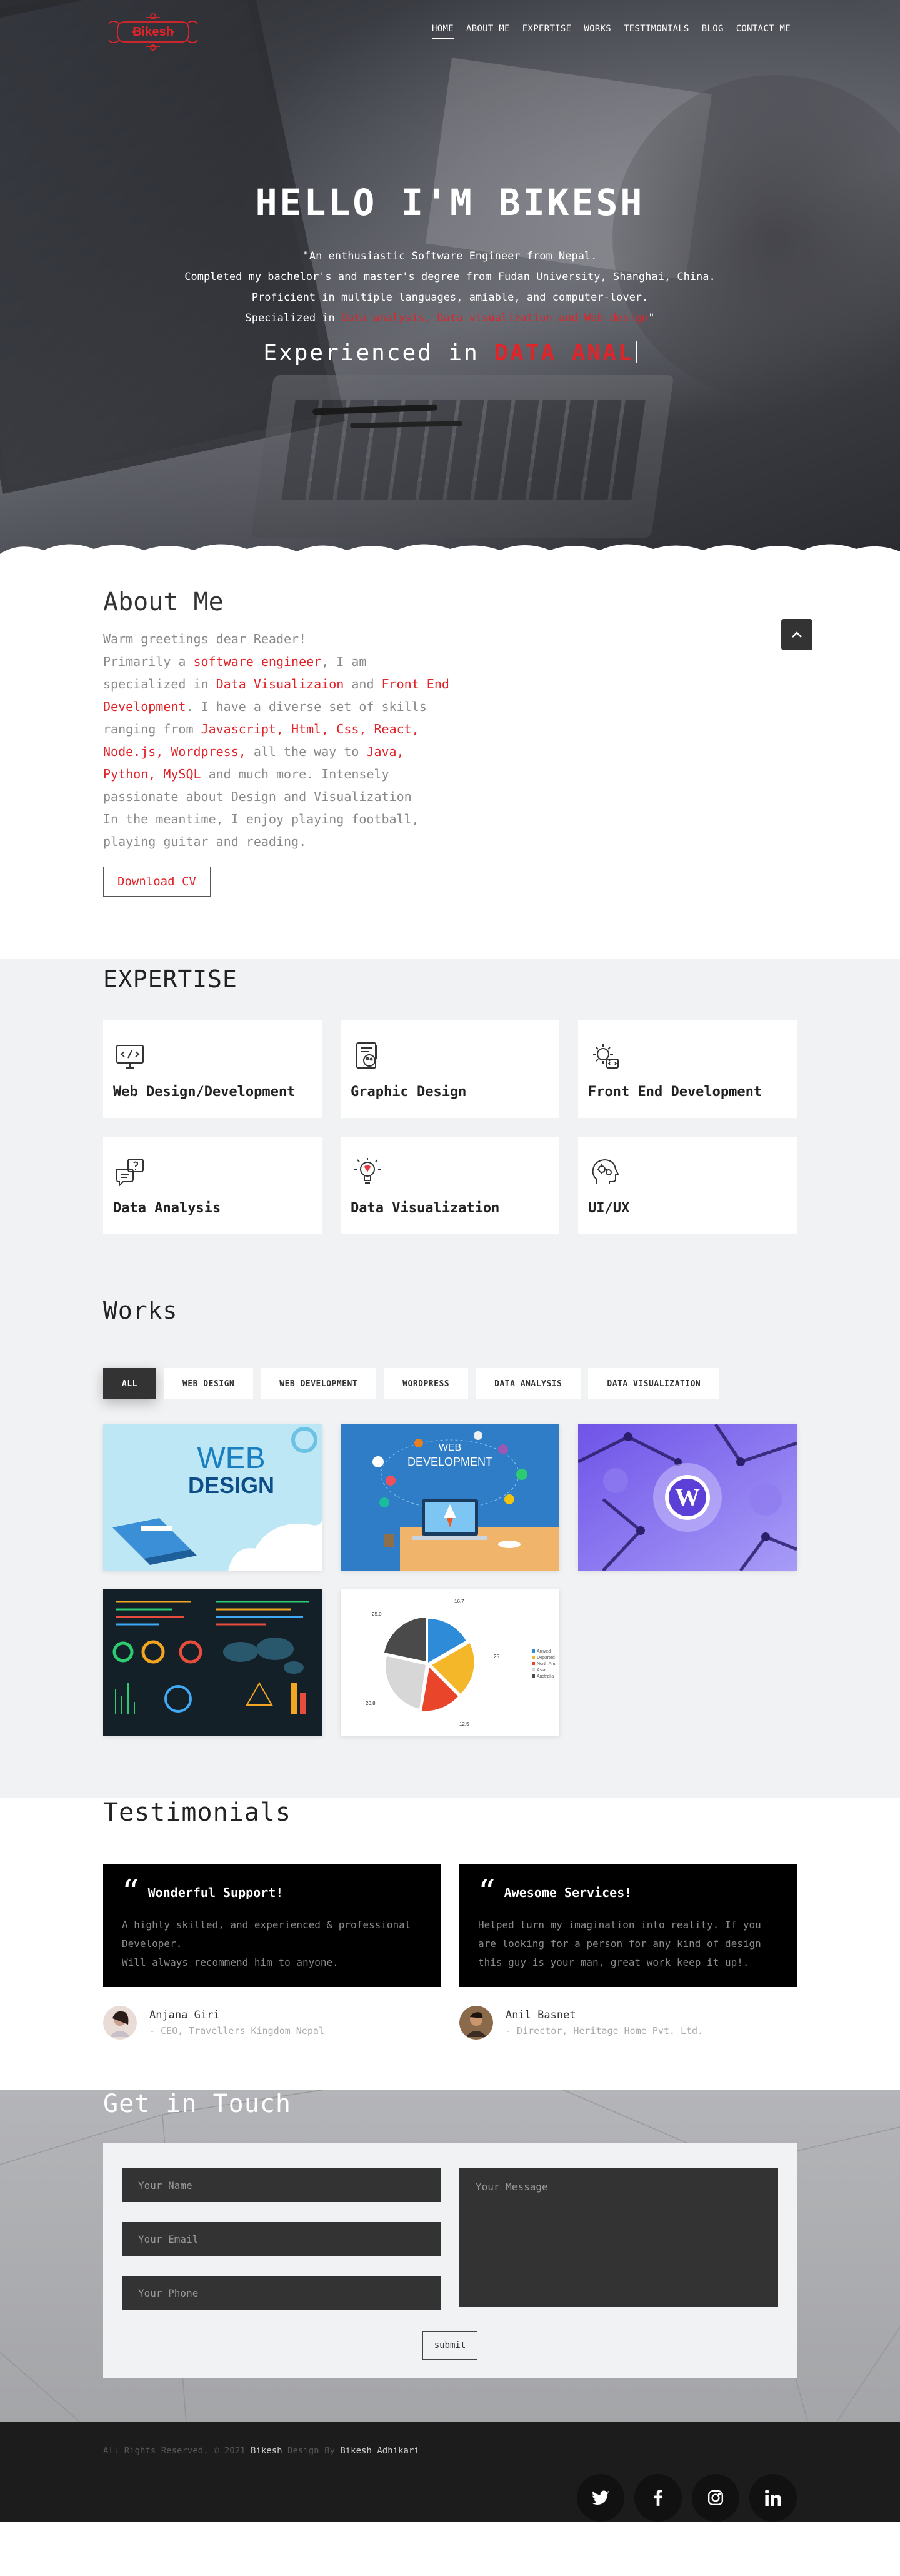 This screenshot has width=900, height=2576. I want to click on web-design-word: DESIGN, so click(231, 1485).